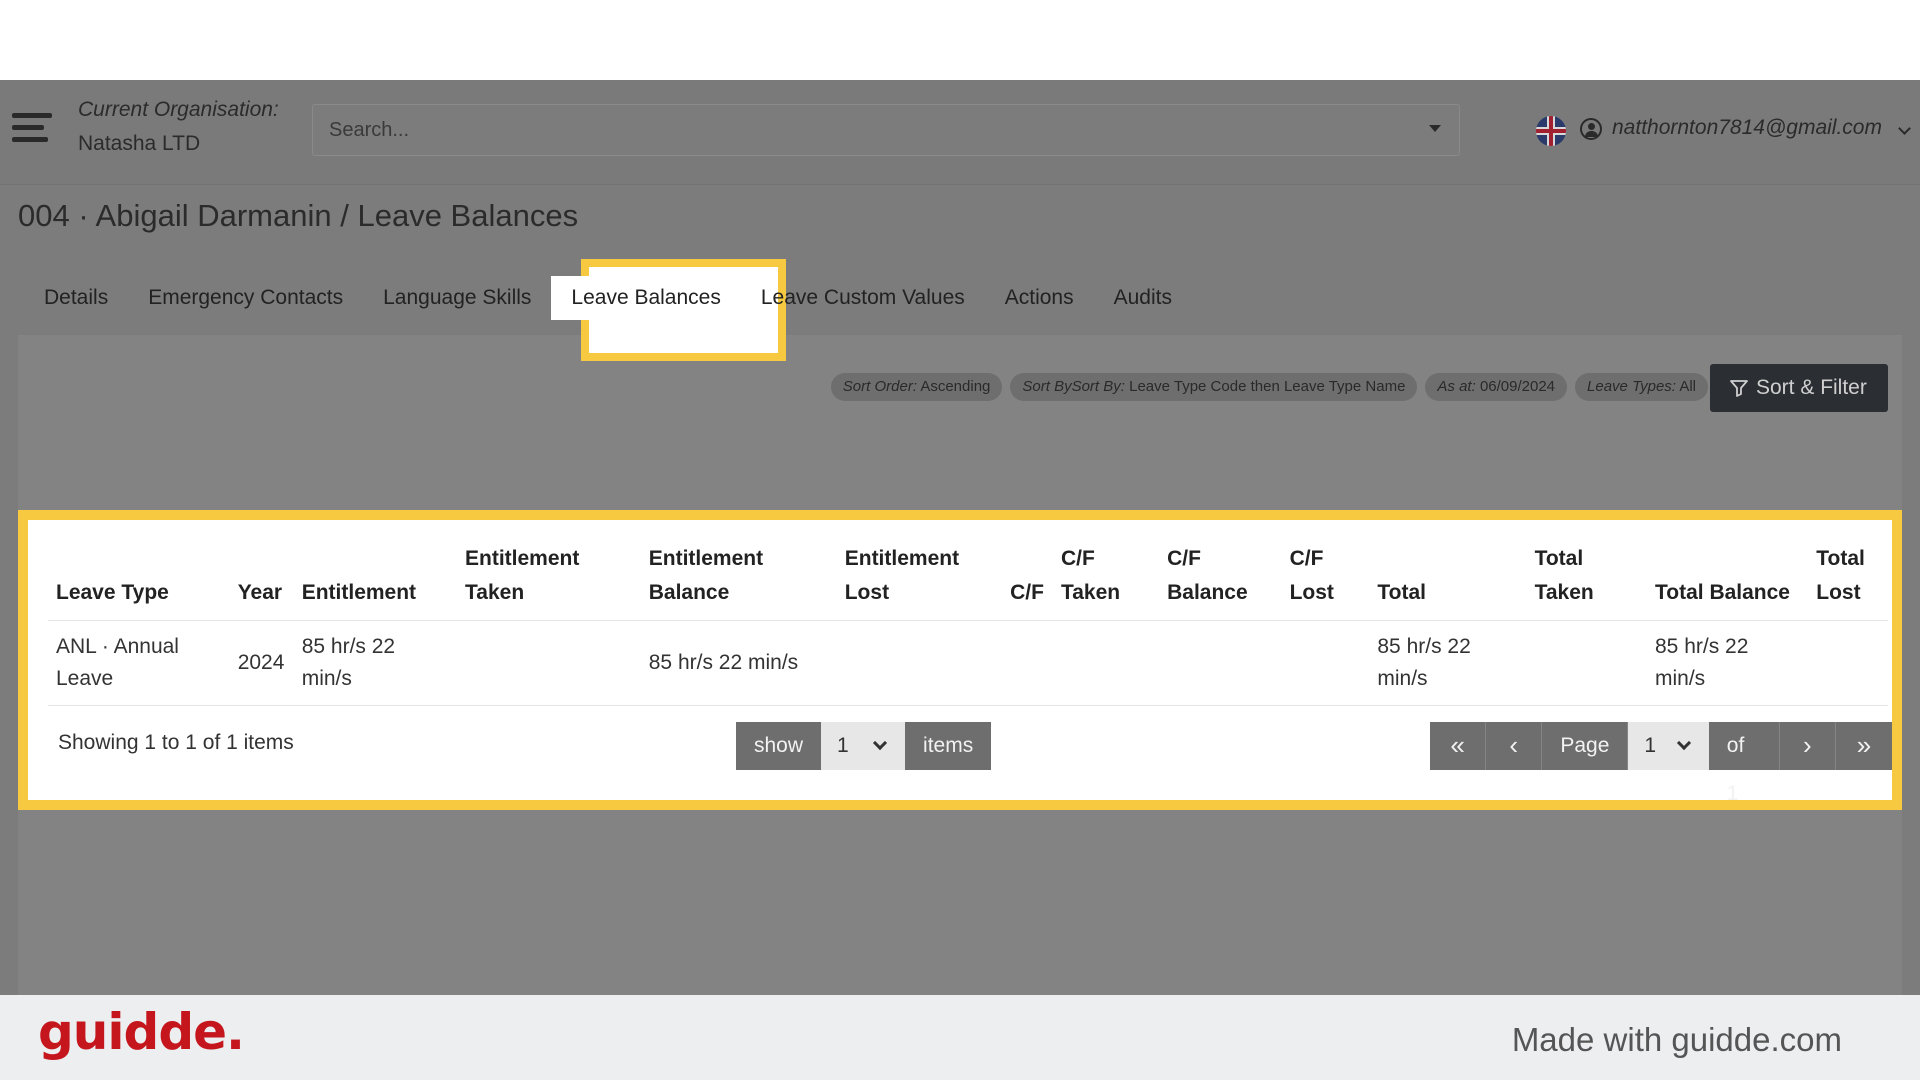 Image resolution: width=1920 pixels, height=1080 pixels. Describe the element at coordinates (1838, 592) in the screenshot. I see `column-header-line2: Lost` at that location.